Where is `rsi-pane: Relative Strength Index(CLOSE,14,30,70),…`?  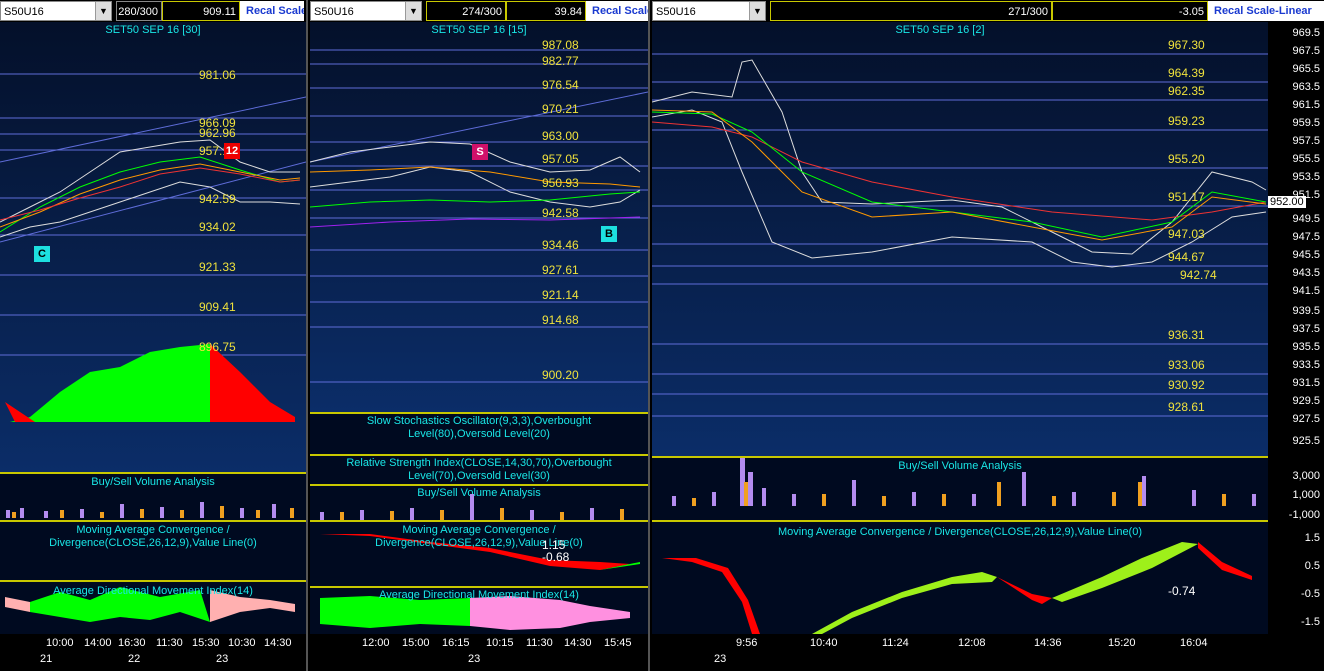
rsi-pane: Relative Strength Index(CLOSE,14,30,70),… is located at coordinates (479, 470).